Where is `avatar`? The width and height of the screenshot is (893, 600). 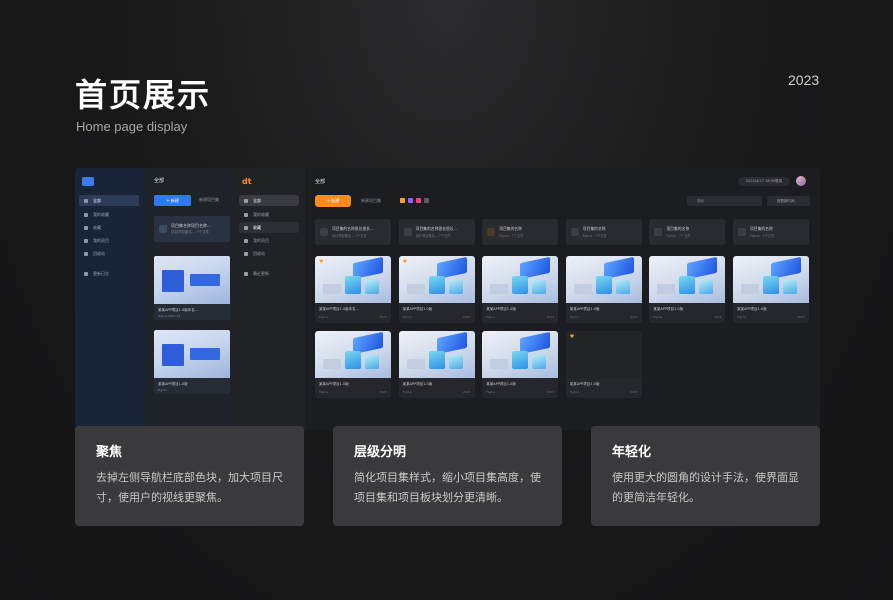
avatar is located at coordinates (801, 181).